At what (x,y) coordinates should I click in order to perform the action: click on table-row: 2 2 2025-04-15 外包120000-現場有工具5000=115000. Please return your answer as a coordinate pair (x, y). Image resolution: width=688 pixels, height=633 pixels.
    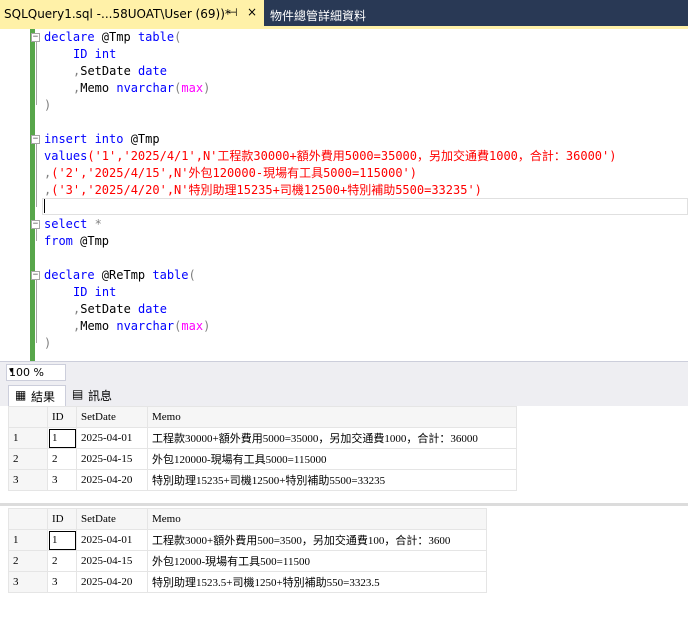
    Looking at the image, I should click on (262, 459).